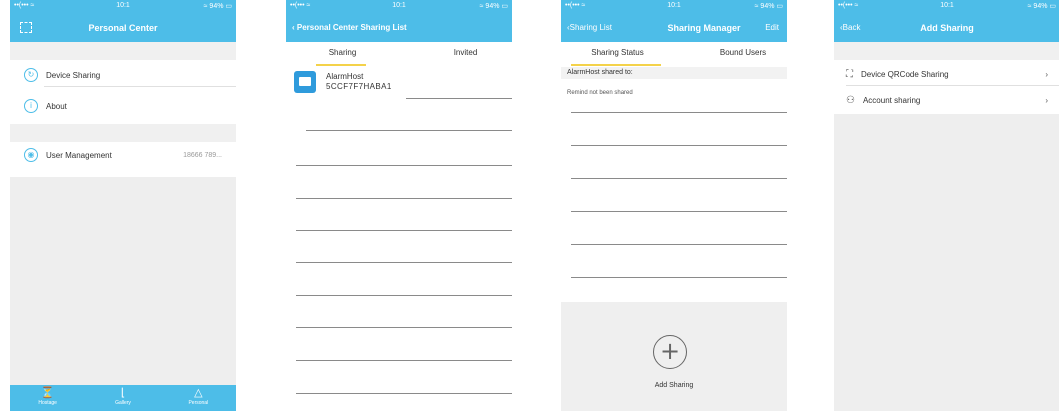 The image size is (1059, 411). Describe the element at coordinates (24, 5) in the screenshot. I see `signal-indicator: ••(••• ≈` at that location.